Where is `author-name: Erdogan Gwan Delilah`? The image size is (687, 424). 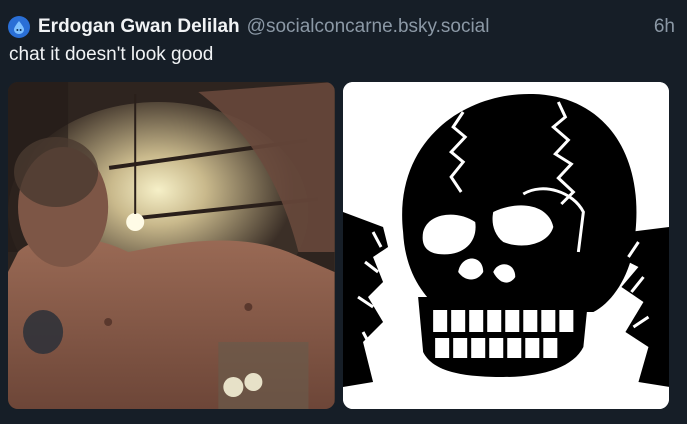
author-name: Erdogan Gwan Delilah is located at coordinates (139, 27).